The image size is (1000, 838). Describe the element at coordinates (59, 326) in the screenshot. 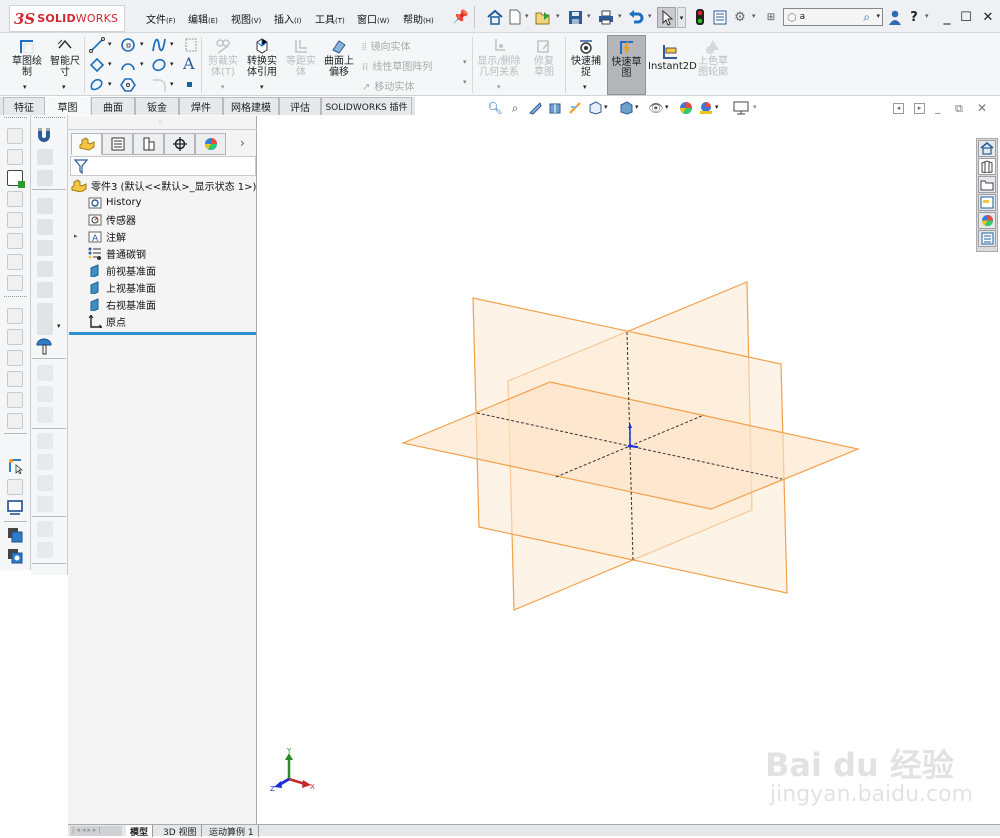

I see `feature-dropdown-icon: ▾` at that location.